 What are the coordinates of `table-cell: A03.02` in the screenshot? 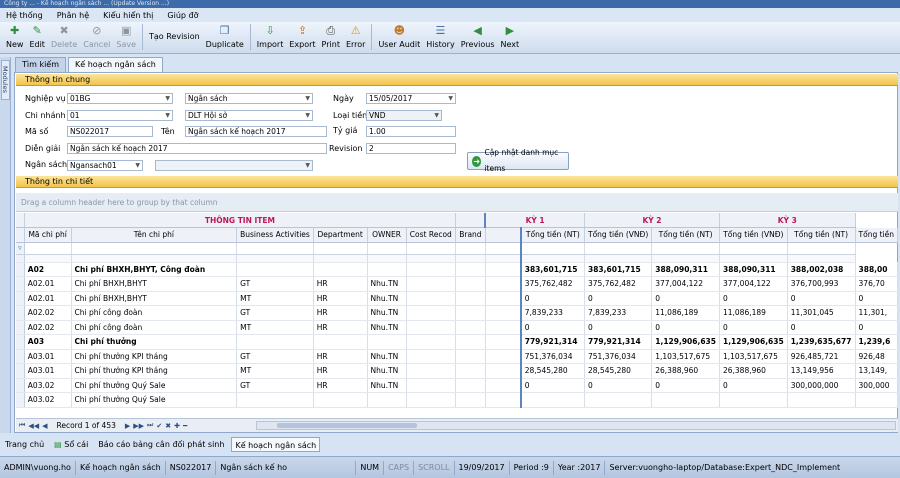 It's located at (48, 385).